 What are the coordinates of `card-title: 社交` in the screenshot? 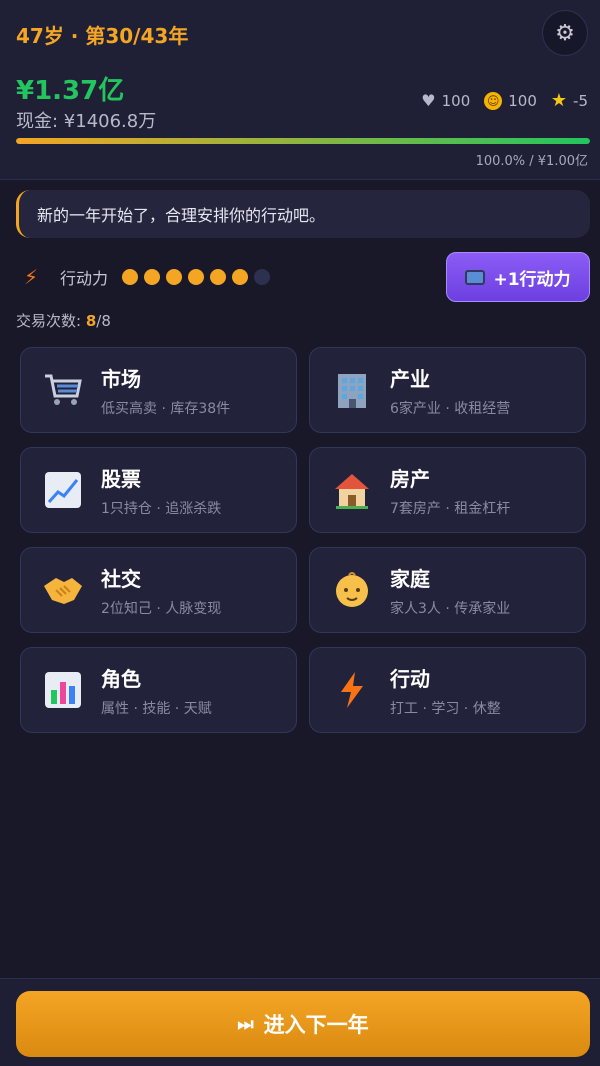 It's located at (121, 578).